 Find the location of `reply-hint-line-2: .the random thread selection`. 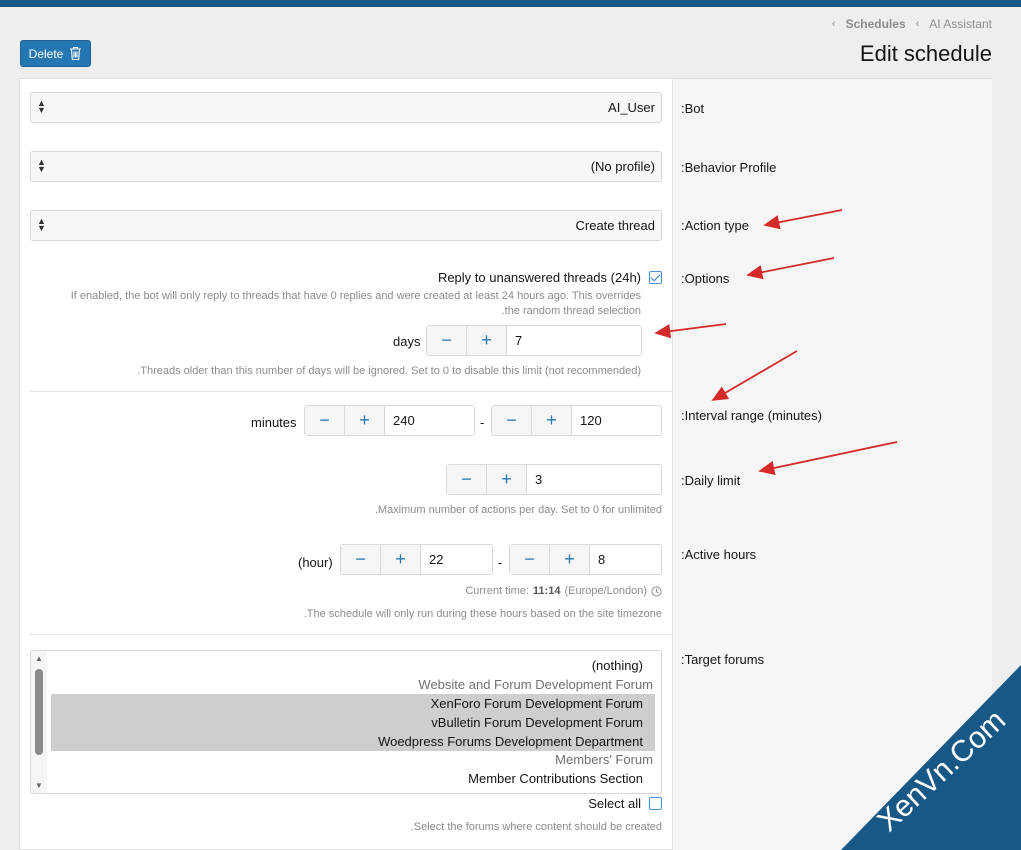

reply-hint-line-2: .the random thread selection is located at coordinates (571, 311).